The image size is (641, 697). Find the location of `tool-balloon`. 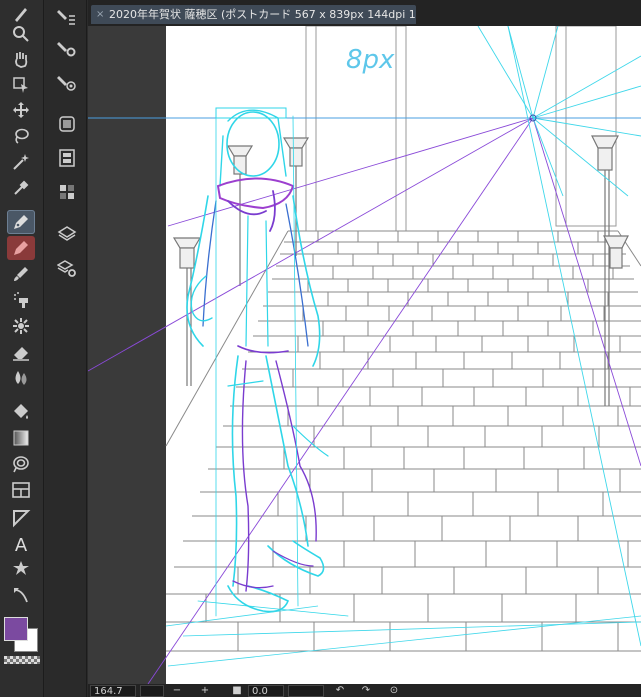

tool-balloon is located at coordinates (21, 569).